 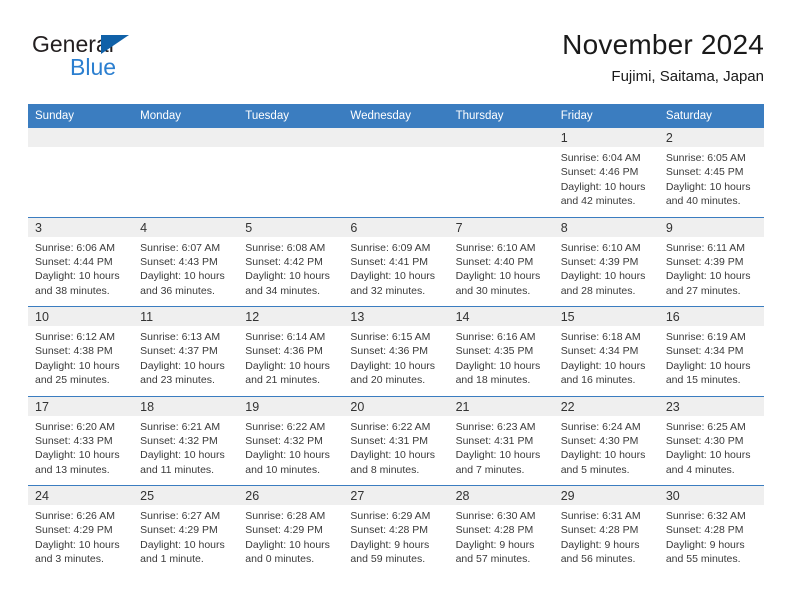 What do you see at coordinates (186, 495) in the screenshot?
I see `day-number-band: 25` at bounding box center [186, 495].